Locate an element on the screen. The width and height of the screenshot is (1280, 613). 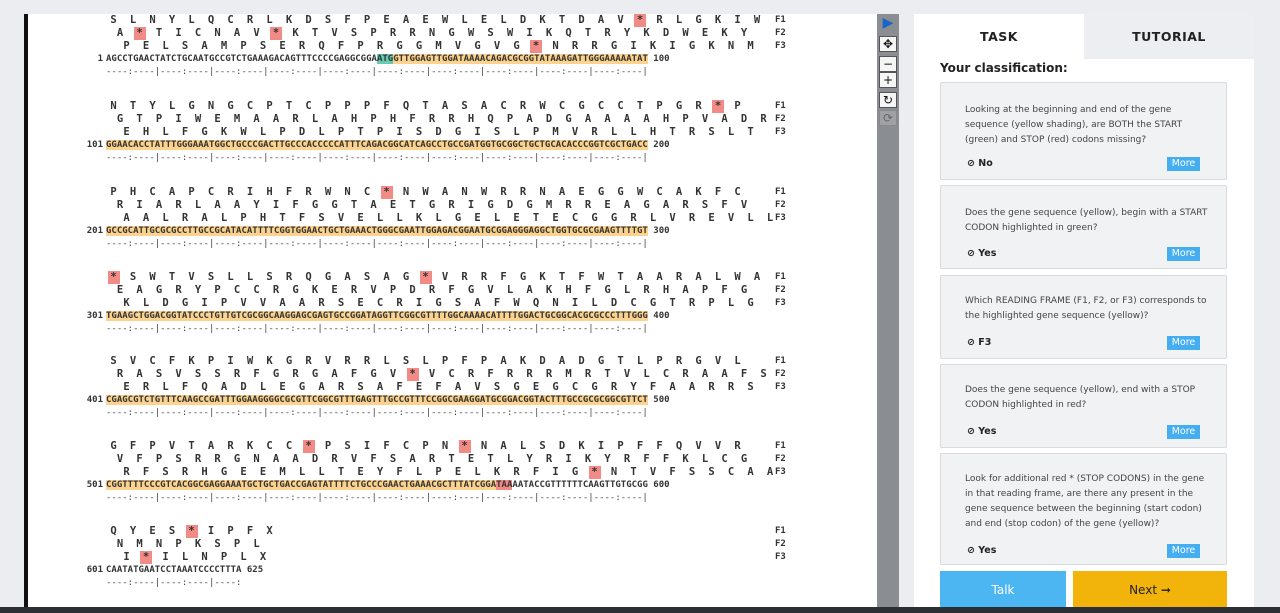
frame-label: F3 is located at coordinates (780, 303).